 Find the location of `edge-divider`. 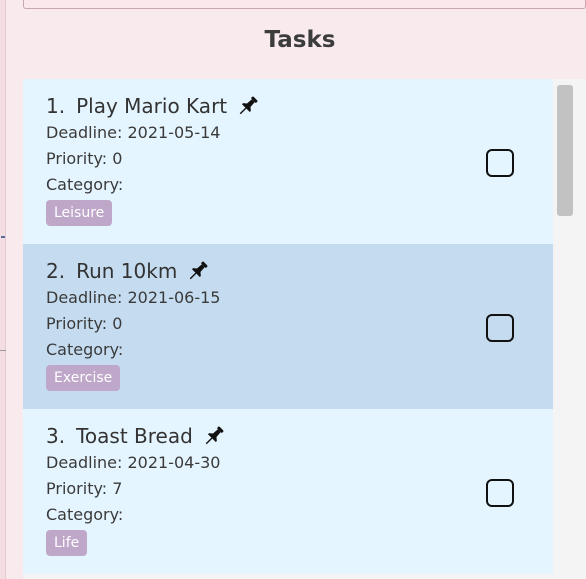

edge-divider is located at coordinates (3, 350).